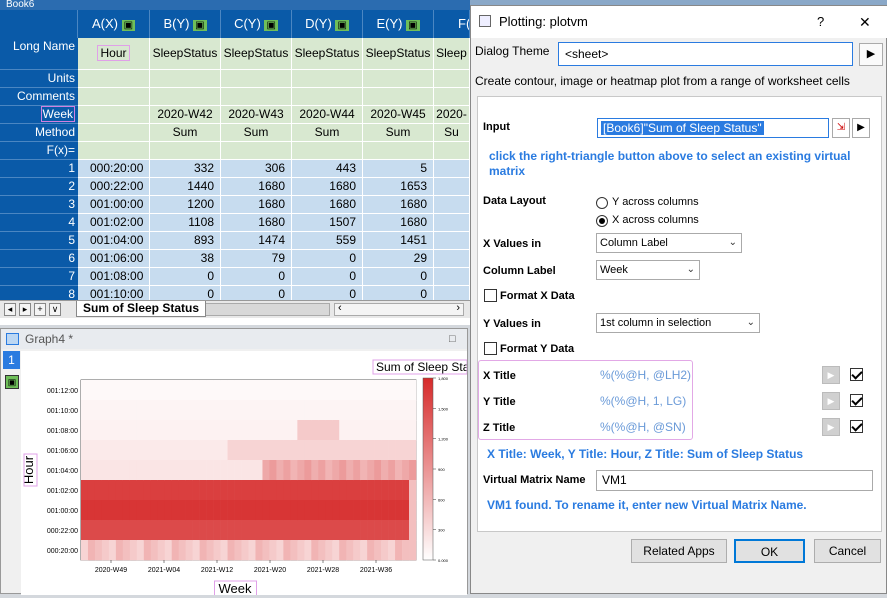  Describe the element at coordinates (114, 24) in the screenshot. I see `column-header-a: A(X) ▣` at that location.